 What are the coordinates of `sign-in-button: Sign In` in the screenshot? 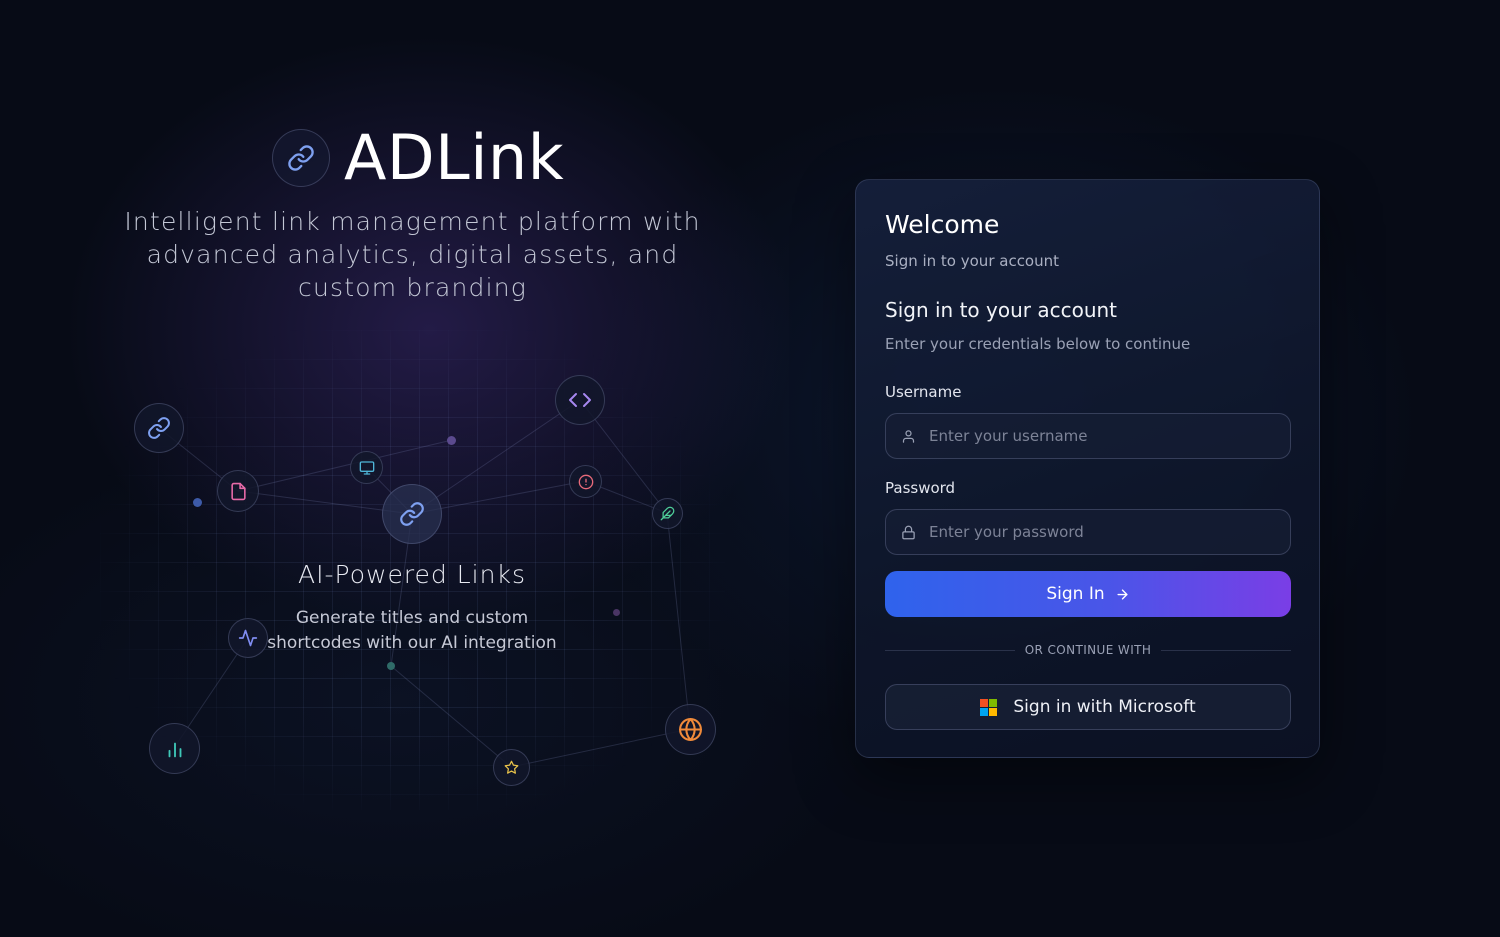 It's located at (1088, 594).